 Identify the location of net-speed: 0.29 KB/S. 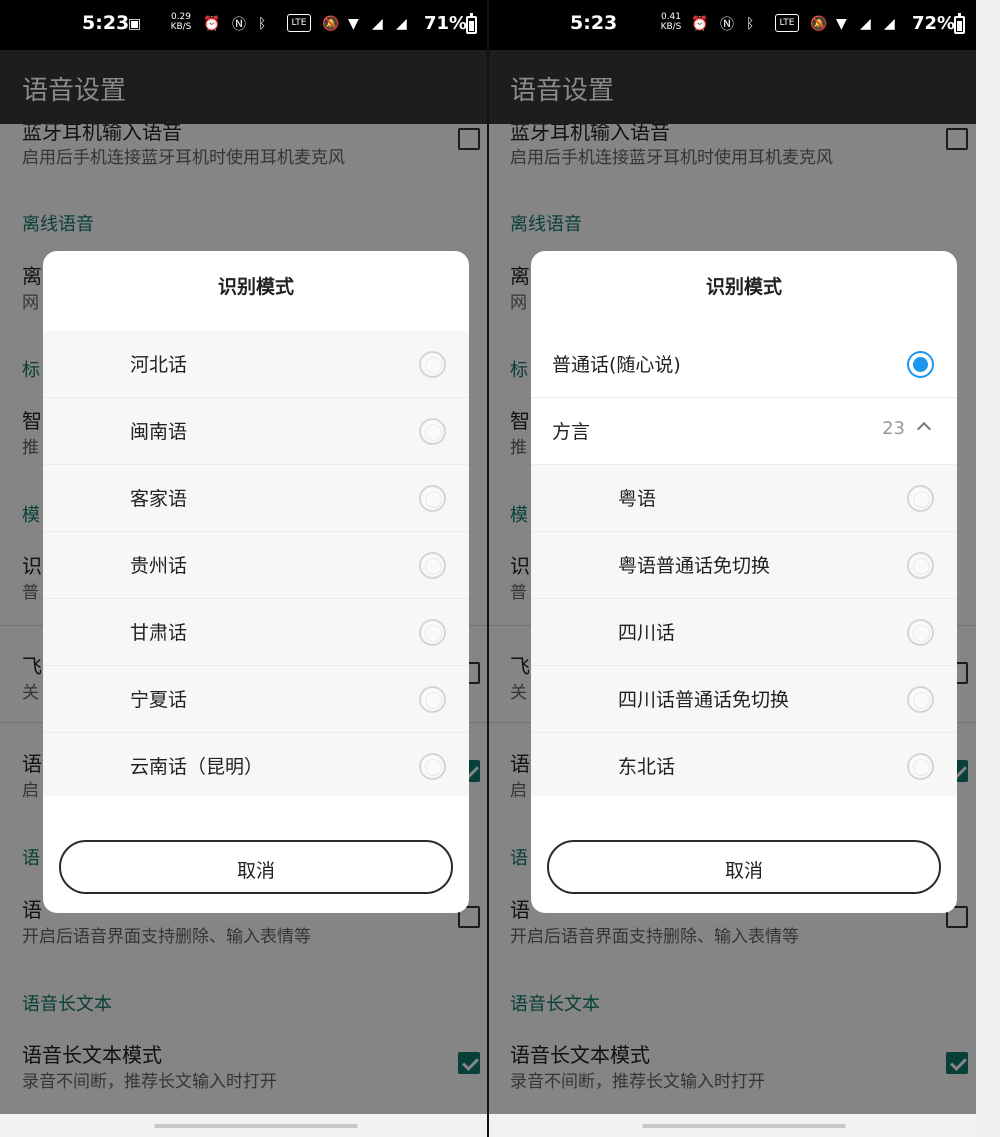
(181, 22).